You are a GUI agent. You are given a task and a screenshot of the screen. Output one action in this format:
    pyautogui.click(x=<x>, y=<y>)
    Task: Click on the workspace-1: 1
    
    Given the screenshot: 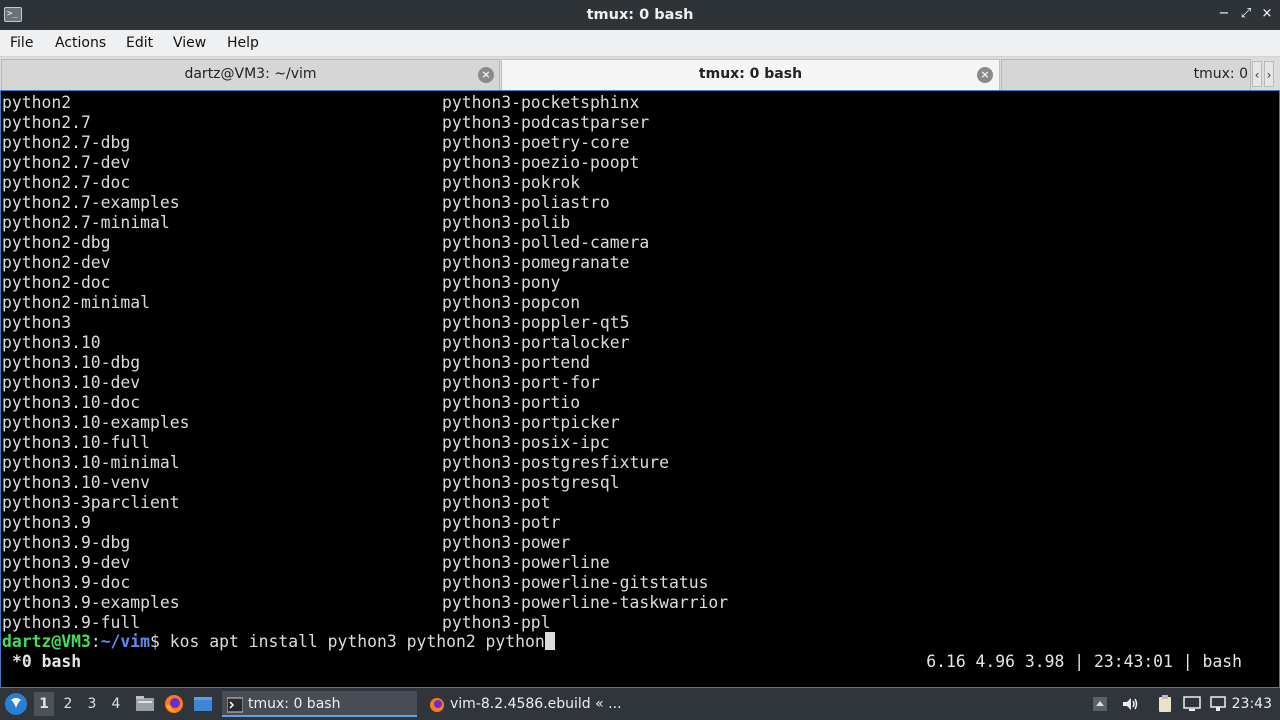 What is the action you would take?
    pyautogui.click(x=44, y=704)
    